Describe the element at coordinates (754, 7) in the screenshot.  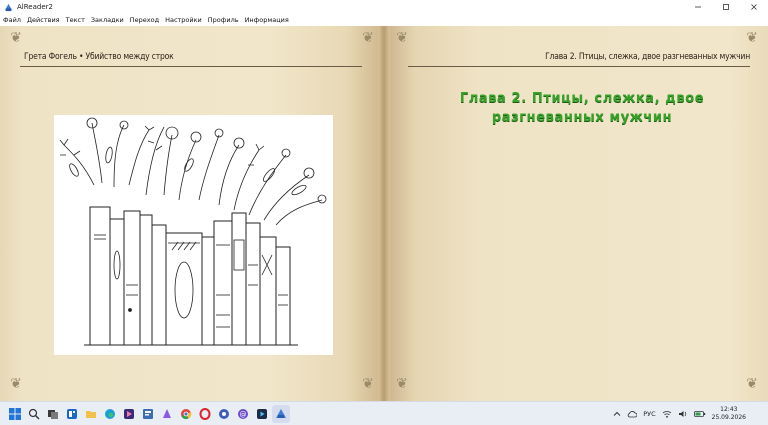
I see `close-button` at that location.